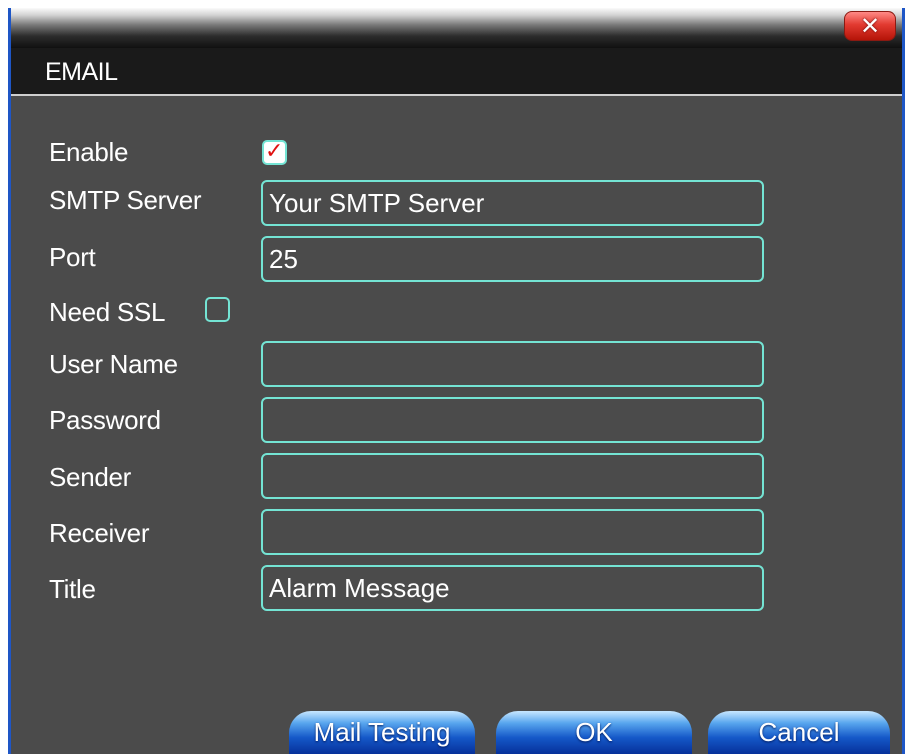  I want to click on receiver-input, so click(512, 532).